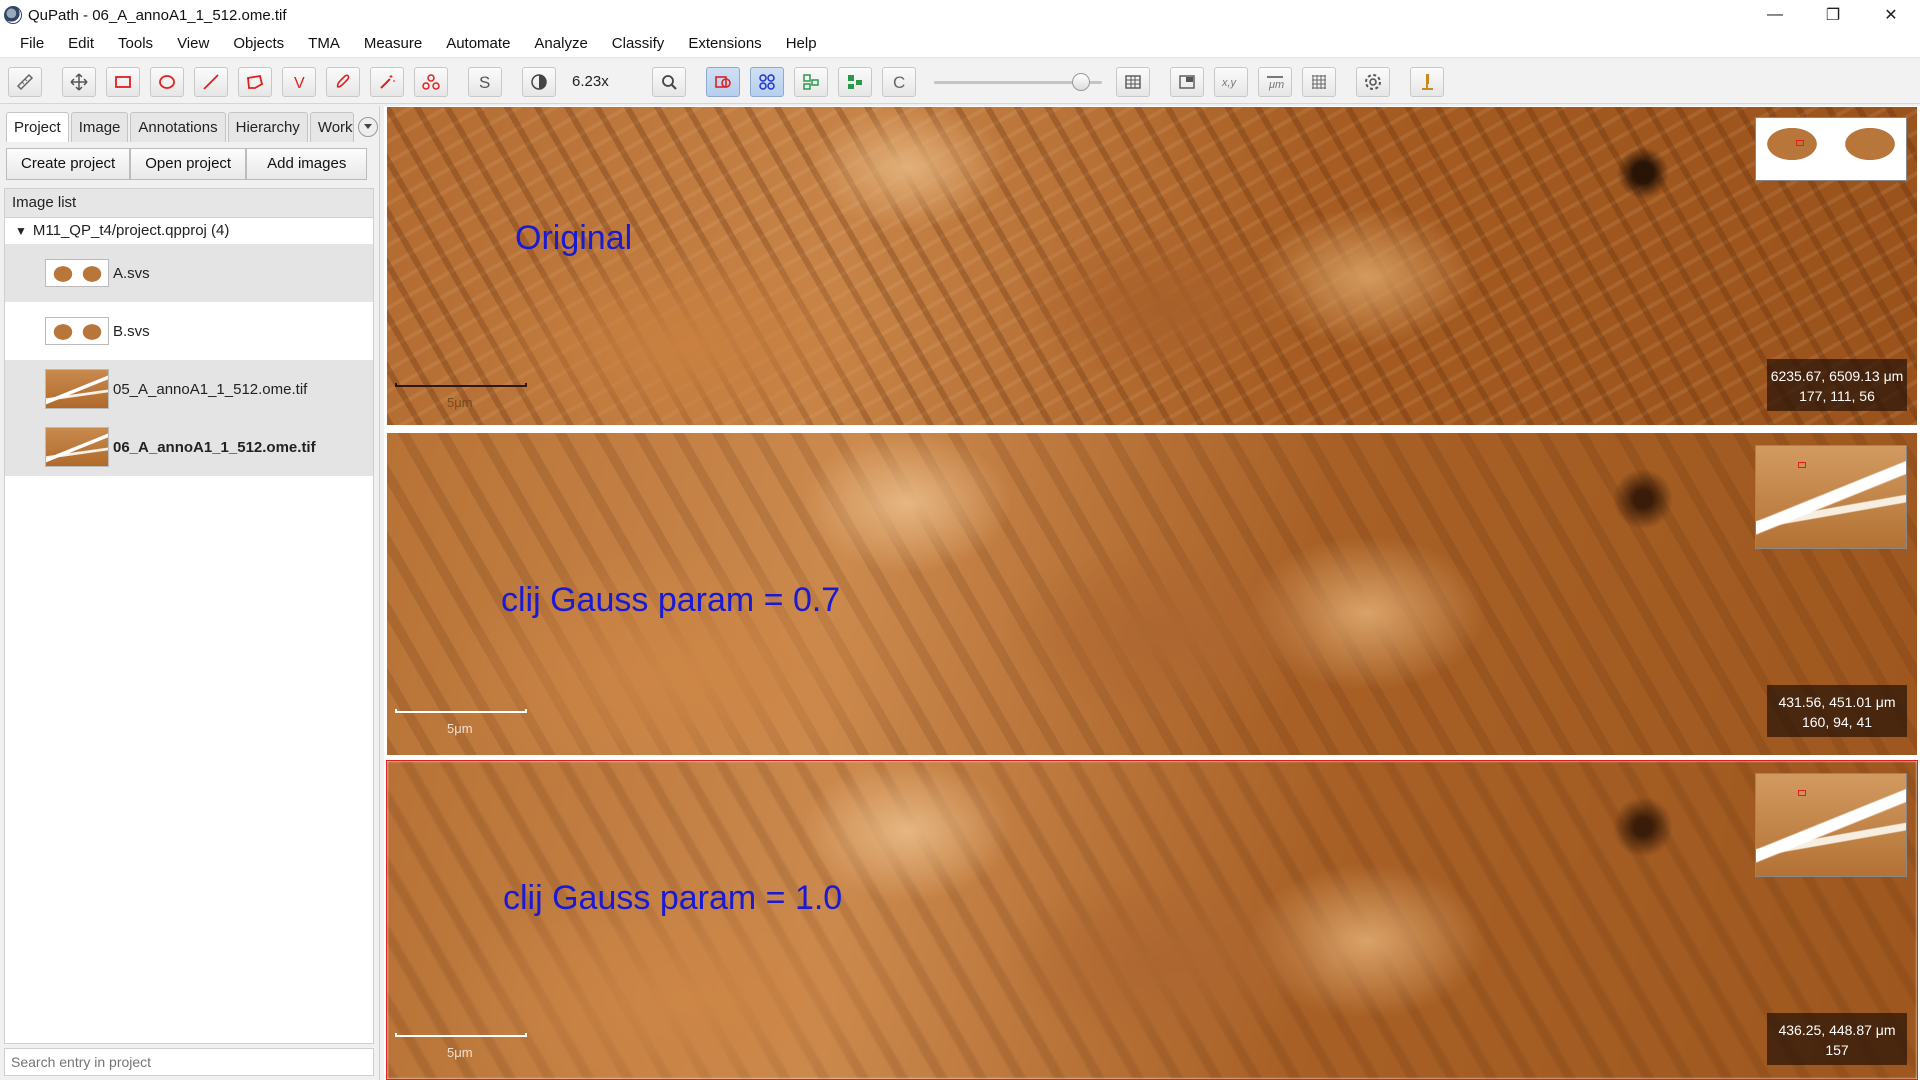  I want to click on minimize-button: —, so click(1775, 15).